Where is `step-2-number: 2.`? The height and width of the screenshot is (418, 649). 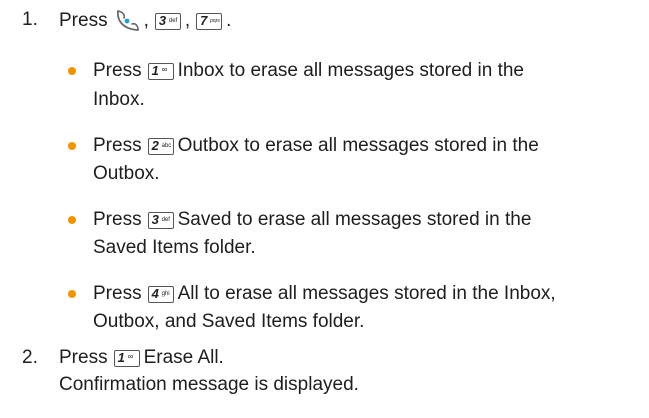 step-2-number: 2. is located at coordinates (30, 357).